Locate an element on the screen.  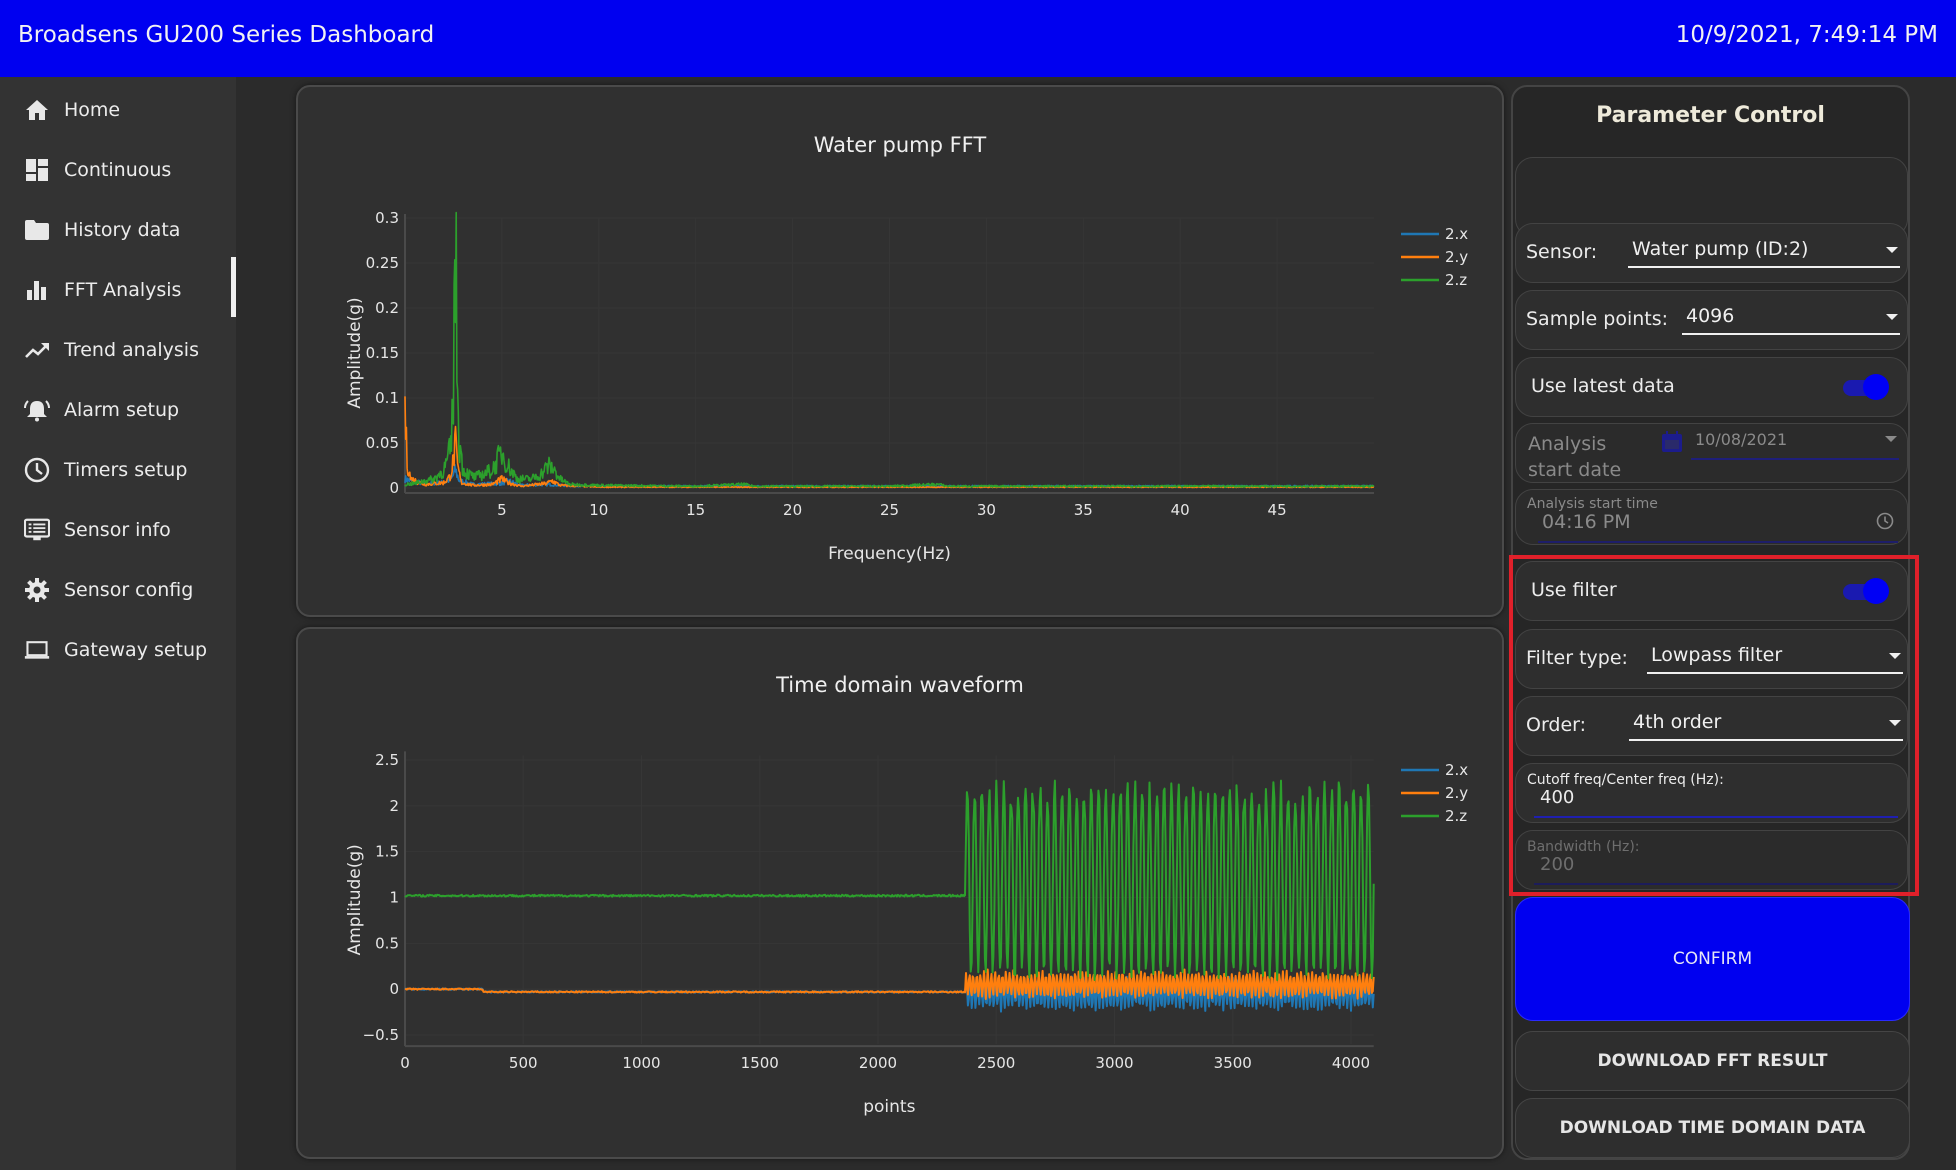
y-tick-label: −0.5 is located at coordinates (381, 1035).